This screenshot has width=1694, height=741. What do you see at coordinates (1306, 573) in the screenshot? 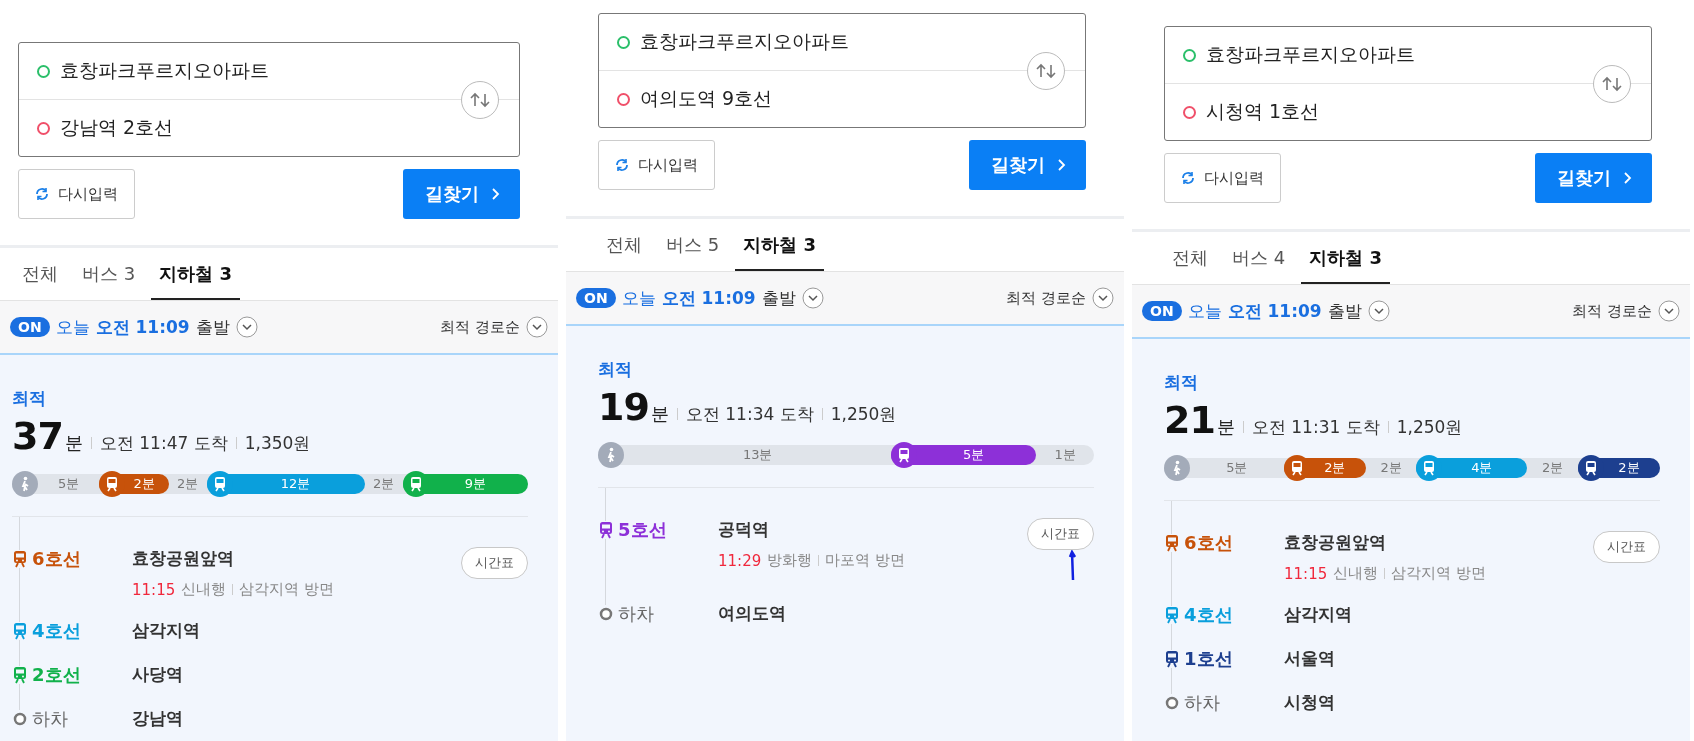
I see `departure-time: 11:15` at bounding box center [1306, 573].